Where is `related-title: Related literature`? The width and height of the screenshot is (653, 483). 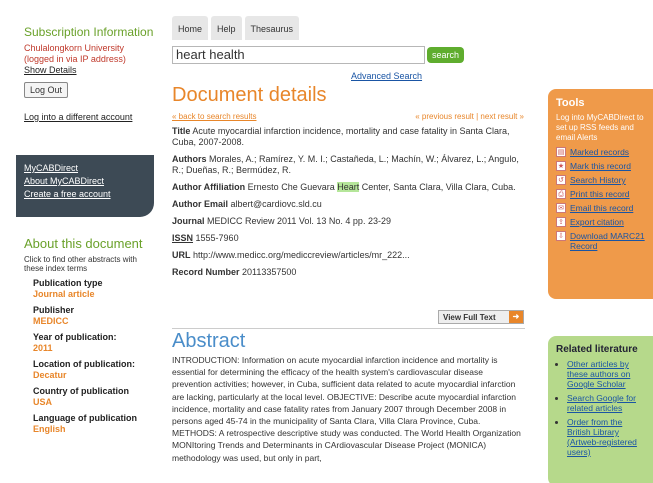
related-title: Related literature is located at coordinates (597, 349).